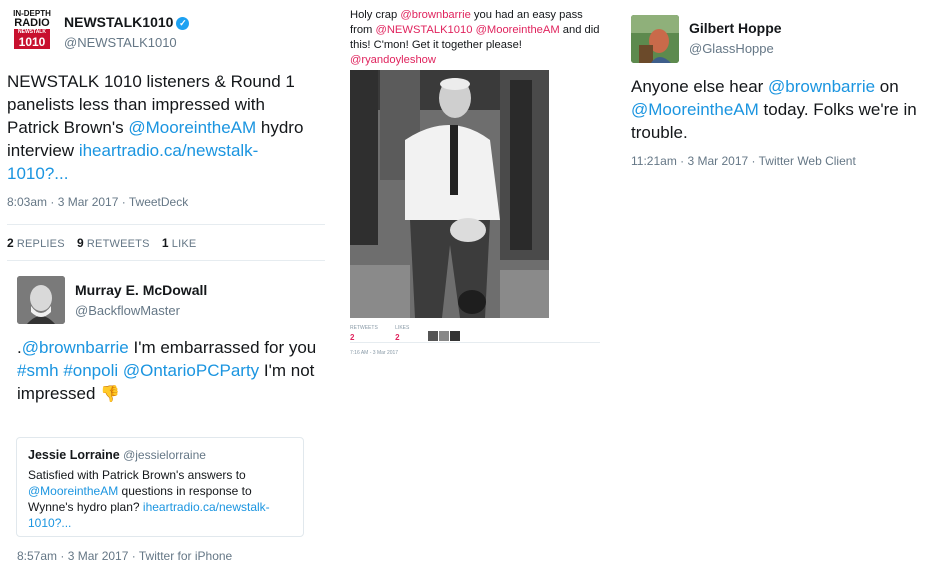  I want to click on tweet3-mention1: @brownbarrie, so click(821, 86).